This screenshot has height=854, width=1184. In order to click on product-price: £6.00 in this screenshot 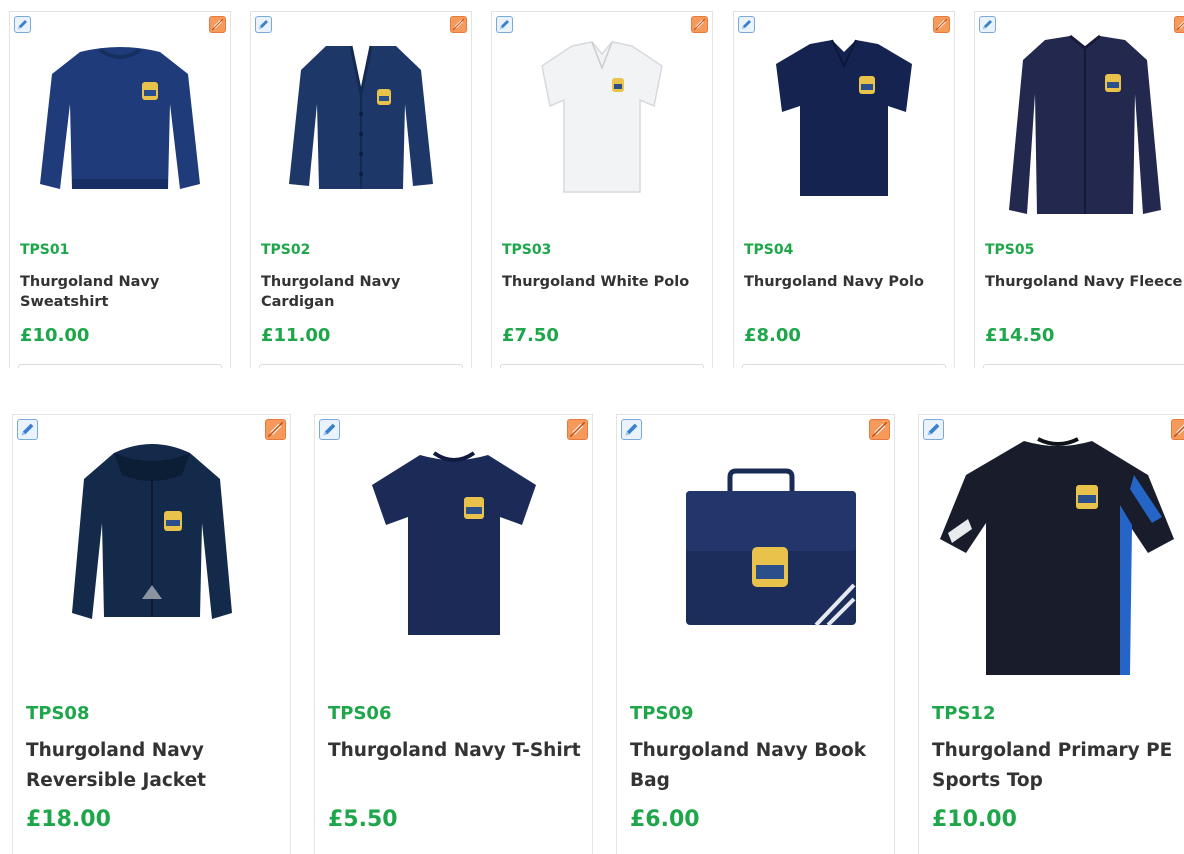, I will do `click(665, 819)`.